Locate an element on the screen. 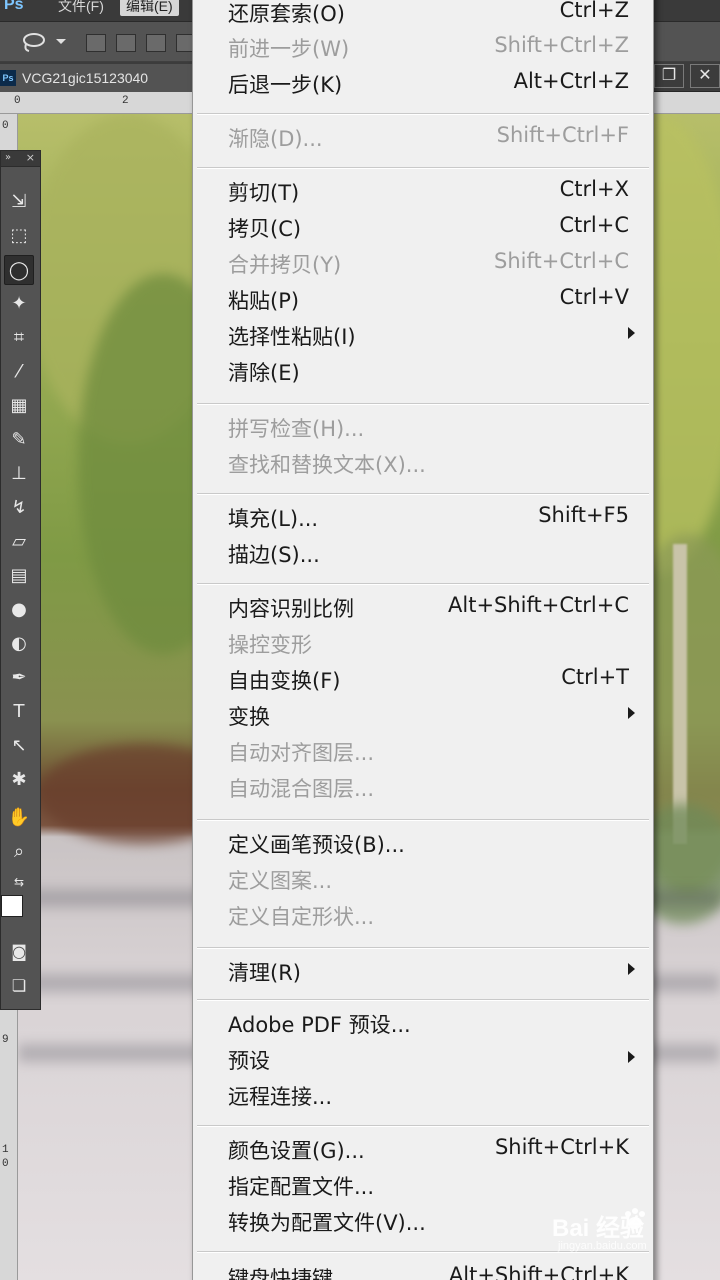 The width and height of the screenshot is (720, 1280). edit-menu-item: 变换 is located at coordinates (423, 717).